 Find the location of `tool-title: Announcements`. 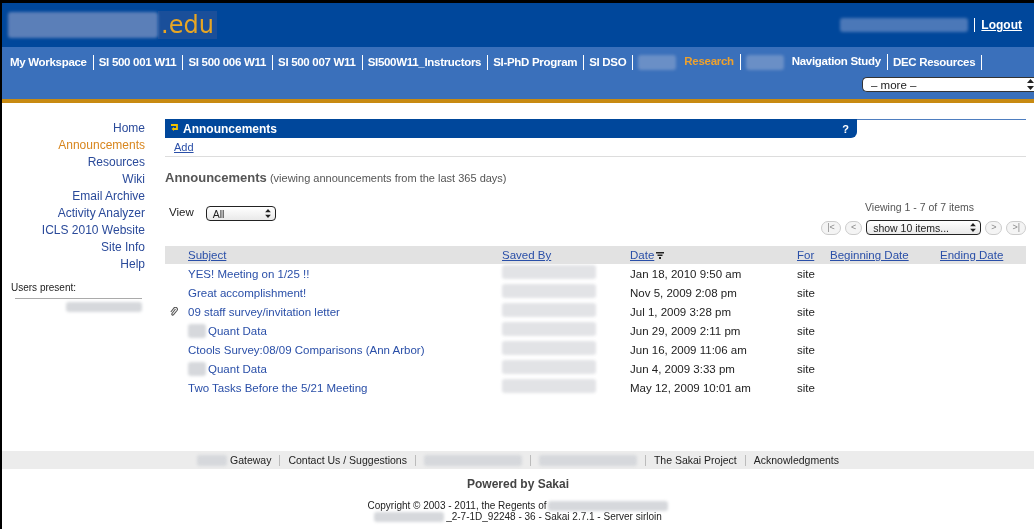

tool-title: Announcements is located at coordinates (230, 128).